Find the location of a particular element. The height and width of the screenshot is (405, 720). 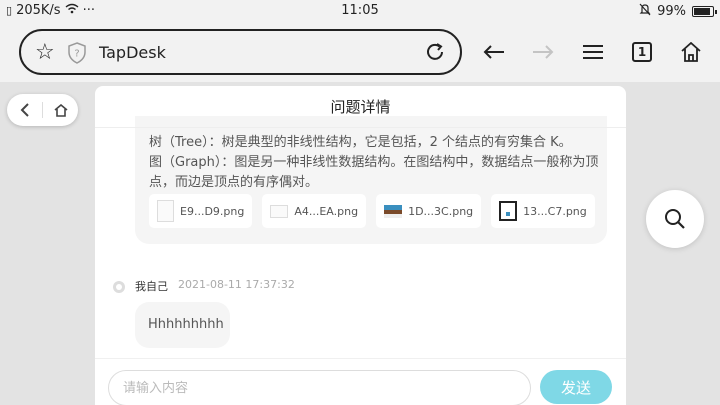

attachment-item: E9...D9.png is located at coordinates (201, 211).